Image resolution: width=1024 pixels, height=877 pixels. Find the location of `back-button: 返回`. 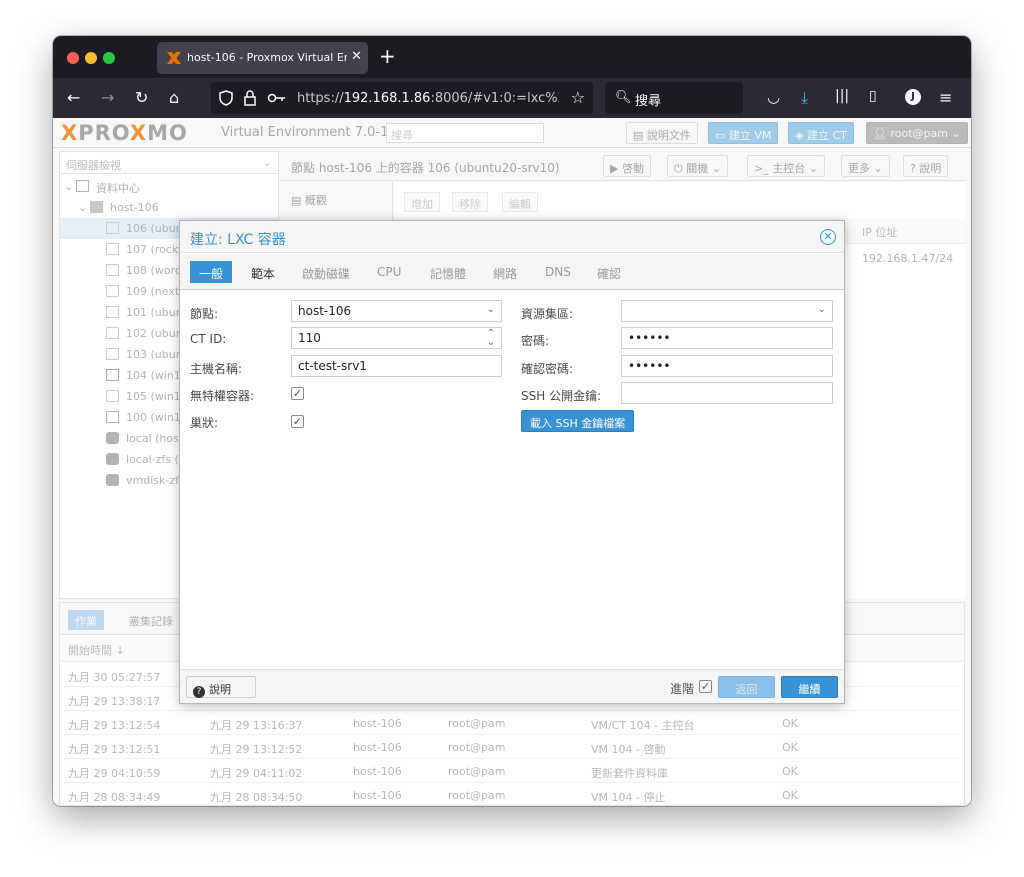

back-button: 返回 is located at coordinates (746, 687).